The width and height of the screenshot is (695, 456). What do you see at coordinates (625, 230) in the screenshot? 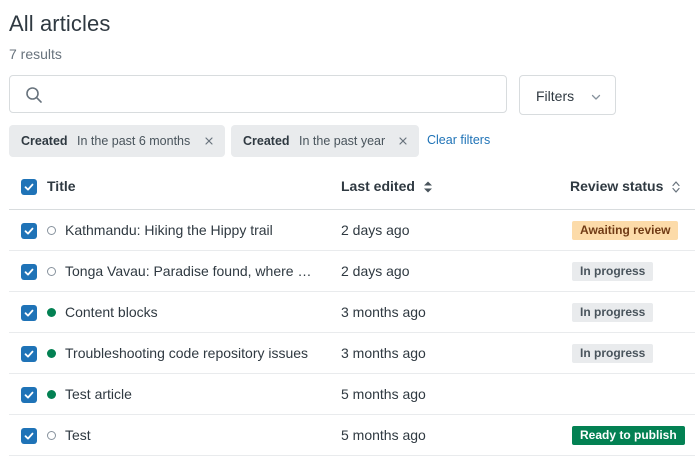
I see `review-status-badge: Awaiting review` at bounding box center [625, 230].